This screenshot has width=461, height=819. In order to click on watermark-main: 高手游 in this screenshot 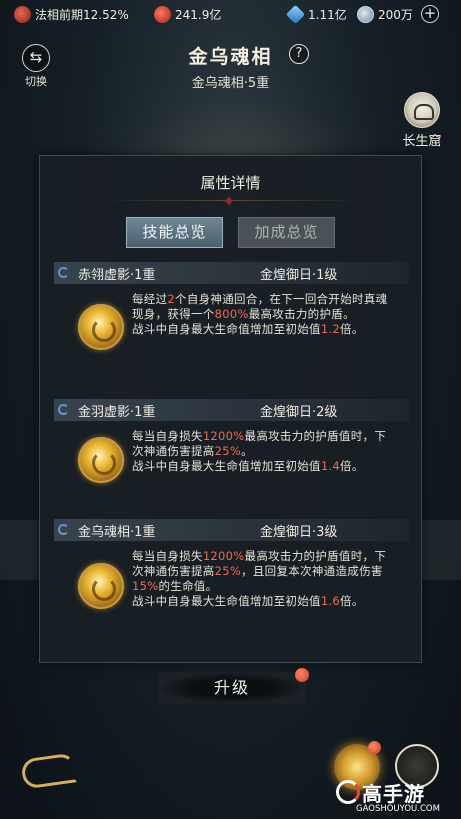, I will do `click(393, 794)`.